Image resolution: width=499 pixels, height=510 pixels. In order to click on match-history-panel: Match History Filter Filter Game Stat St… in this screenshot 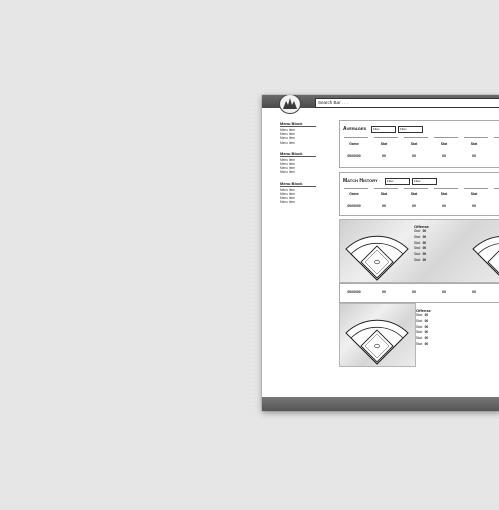, I will do `click(419, 194)`.